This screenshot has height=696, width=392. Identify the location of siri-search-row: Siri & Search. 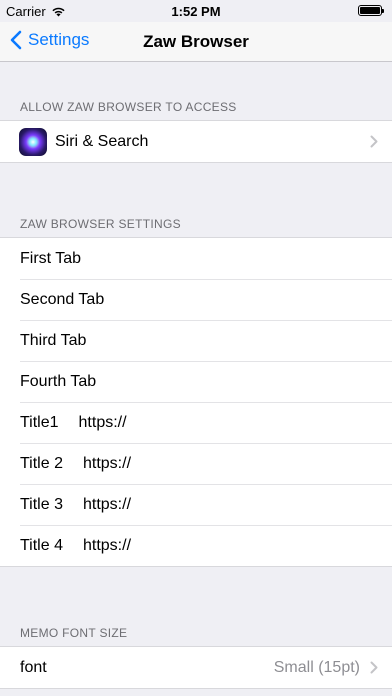
(196, 141).